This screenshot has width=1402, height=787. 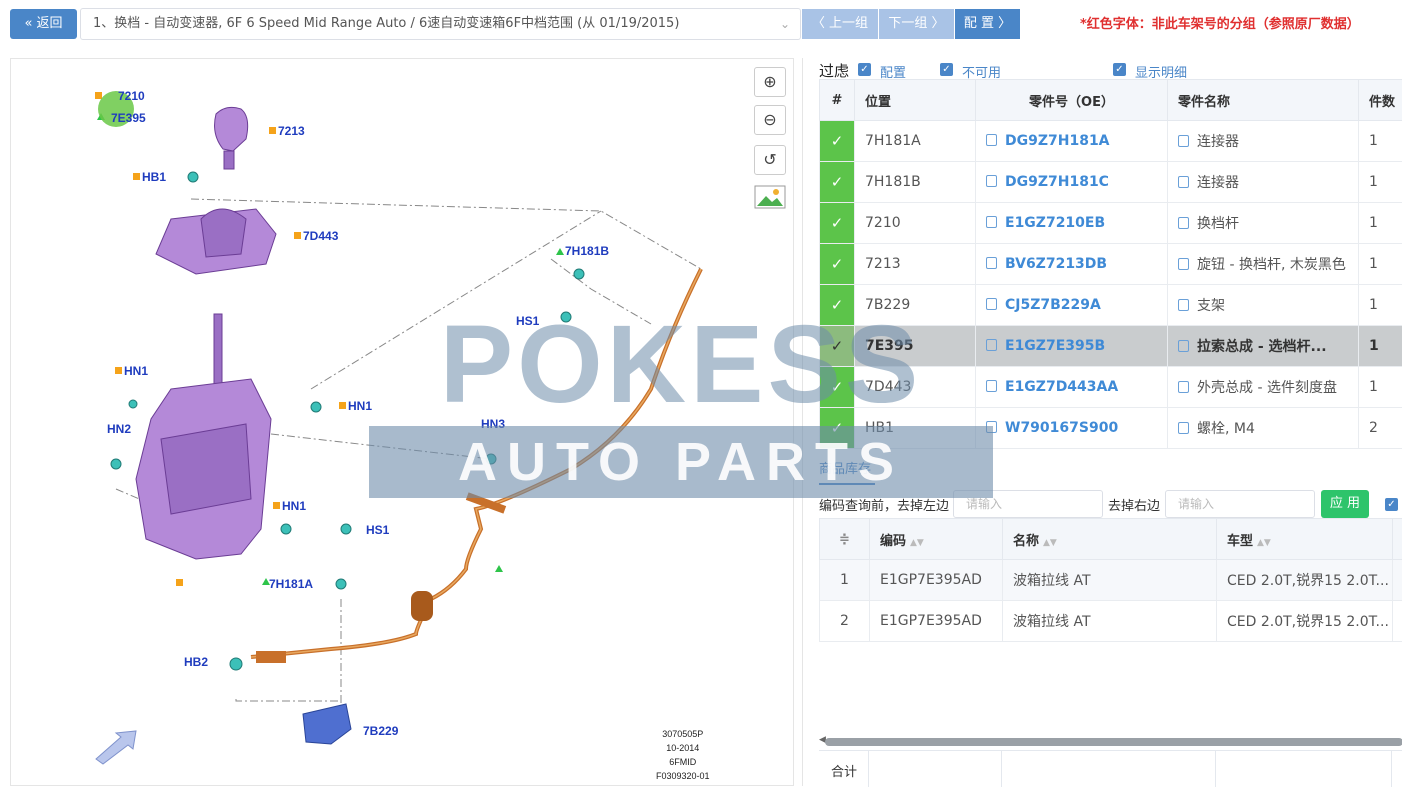 What do you see at coordinates (587, 251) in the screenshot?
I see `callout-label: 7H181B` at bounding box center [587, 251].